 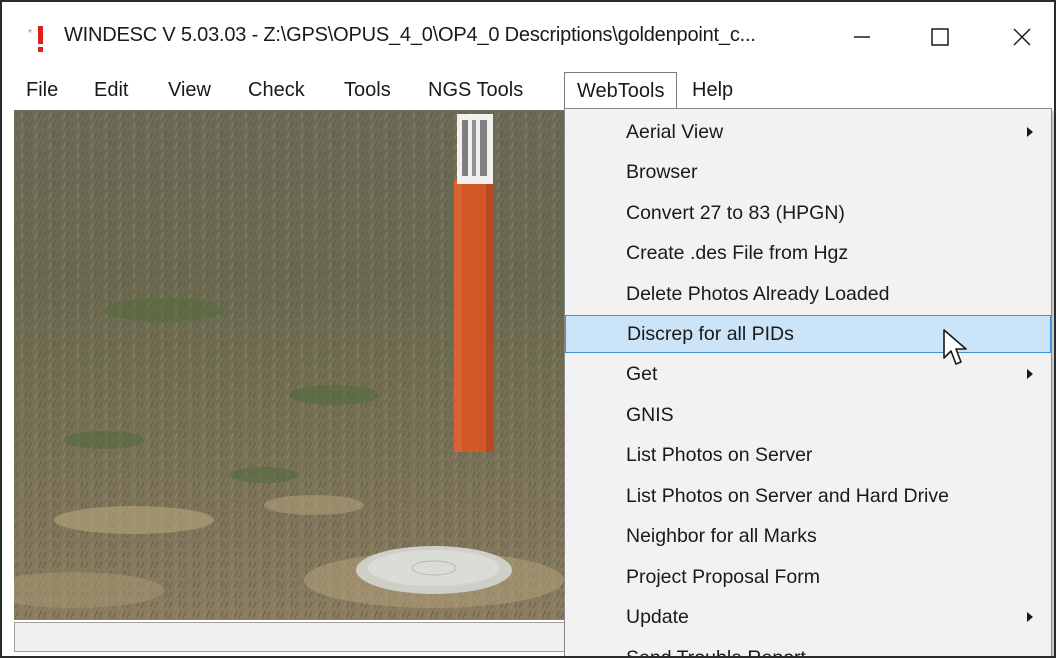 What do you see at coordinates (294, 637) in the screenshot?
I see `status-bar` at bounding box center [294, 637].